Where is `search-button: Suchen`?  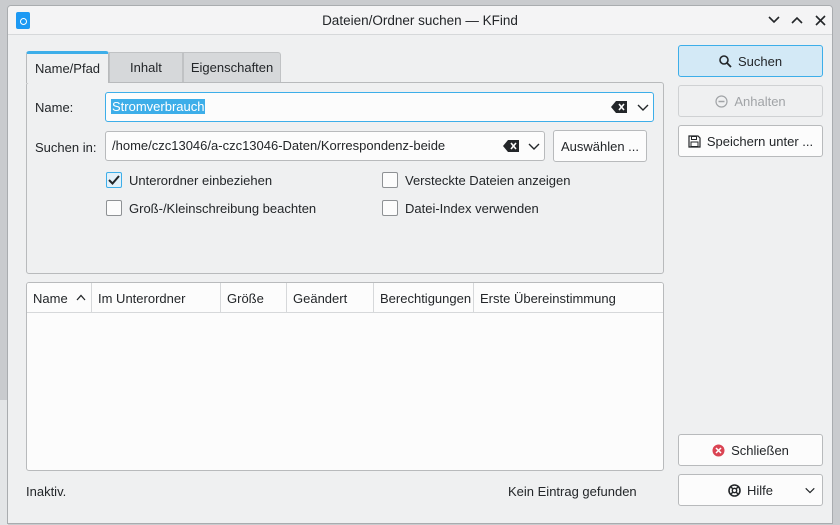
search-button: Suchen is located at coordinates (750, 61).